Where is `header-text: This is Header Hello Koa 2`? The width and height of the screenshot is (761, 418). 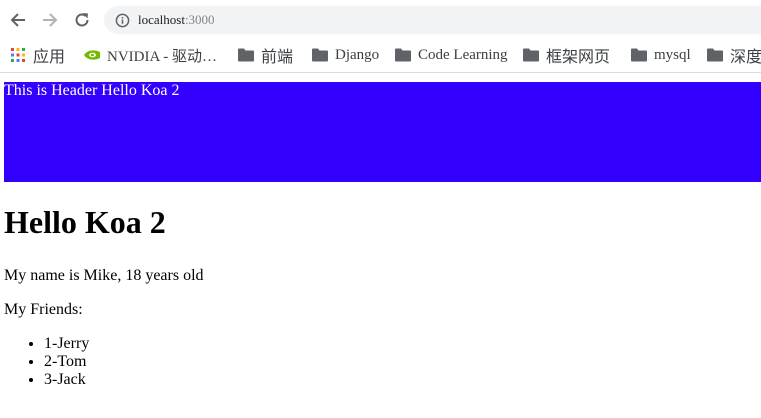
header-text: This is Header Hello Koa 2 is located at coordinates (92, 90).